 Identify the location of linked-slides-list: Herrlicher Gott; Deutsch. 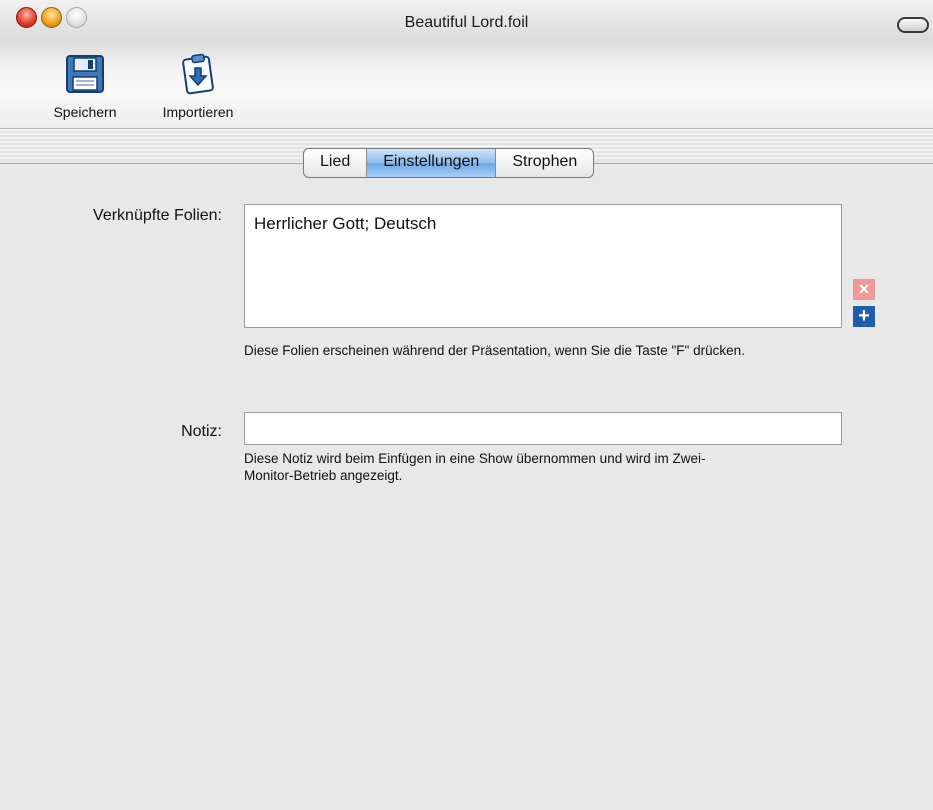
(543, 266).